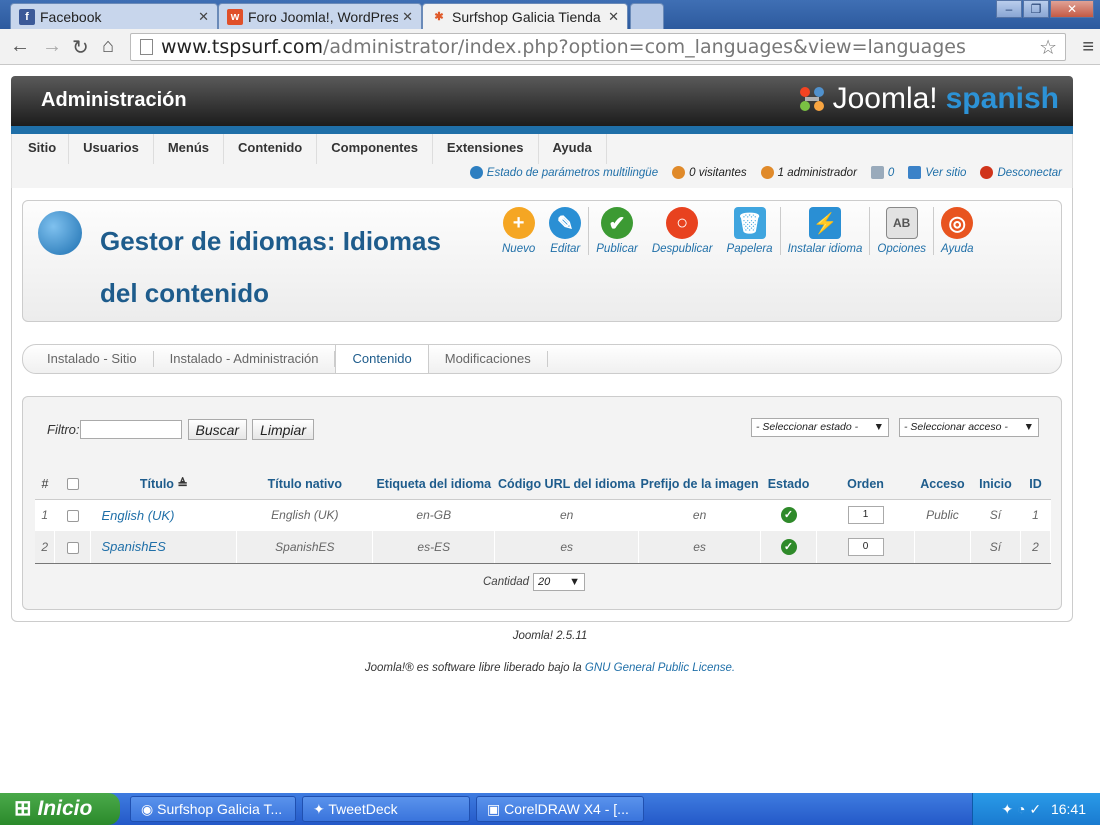 The image size is (1100, 825). I want to click on col-url-code: Código URL del idioma, so click(566, 484).